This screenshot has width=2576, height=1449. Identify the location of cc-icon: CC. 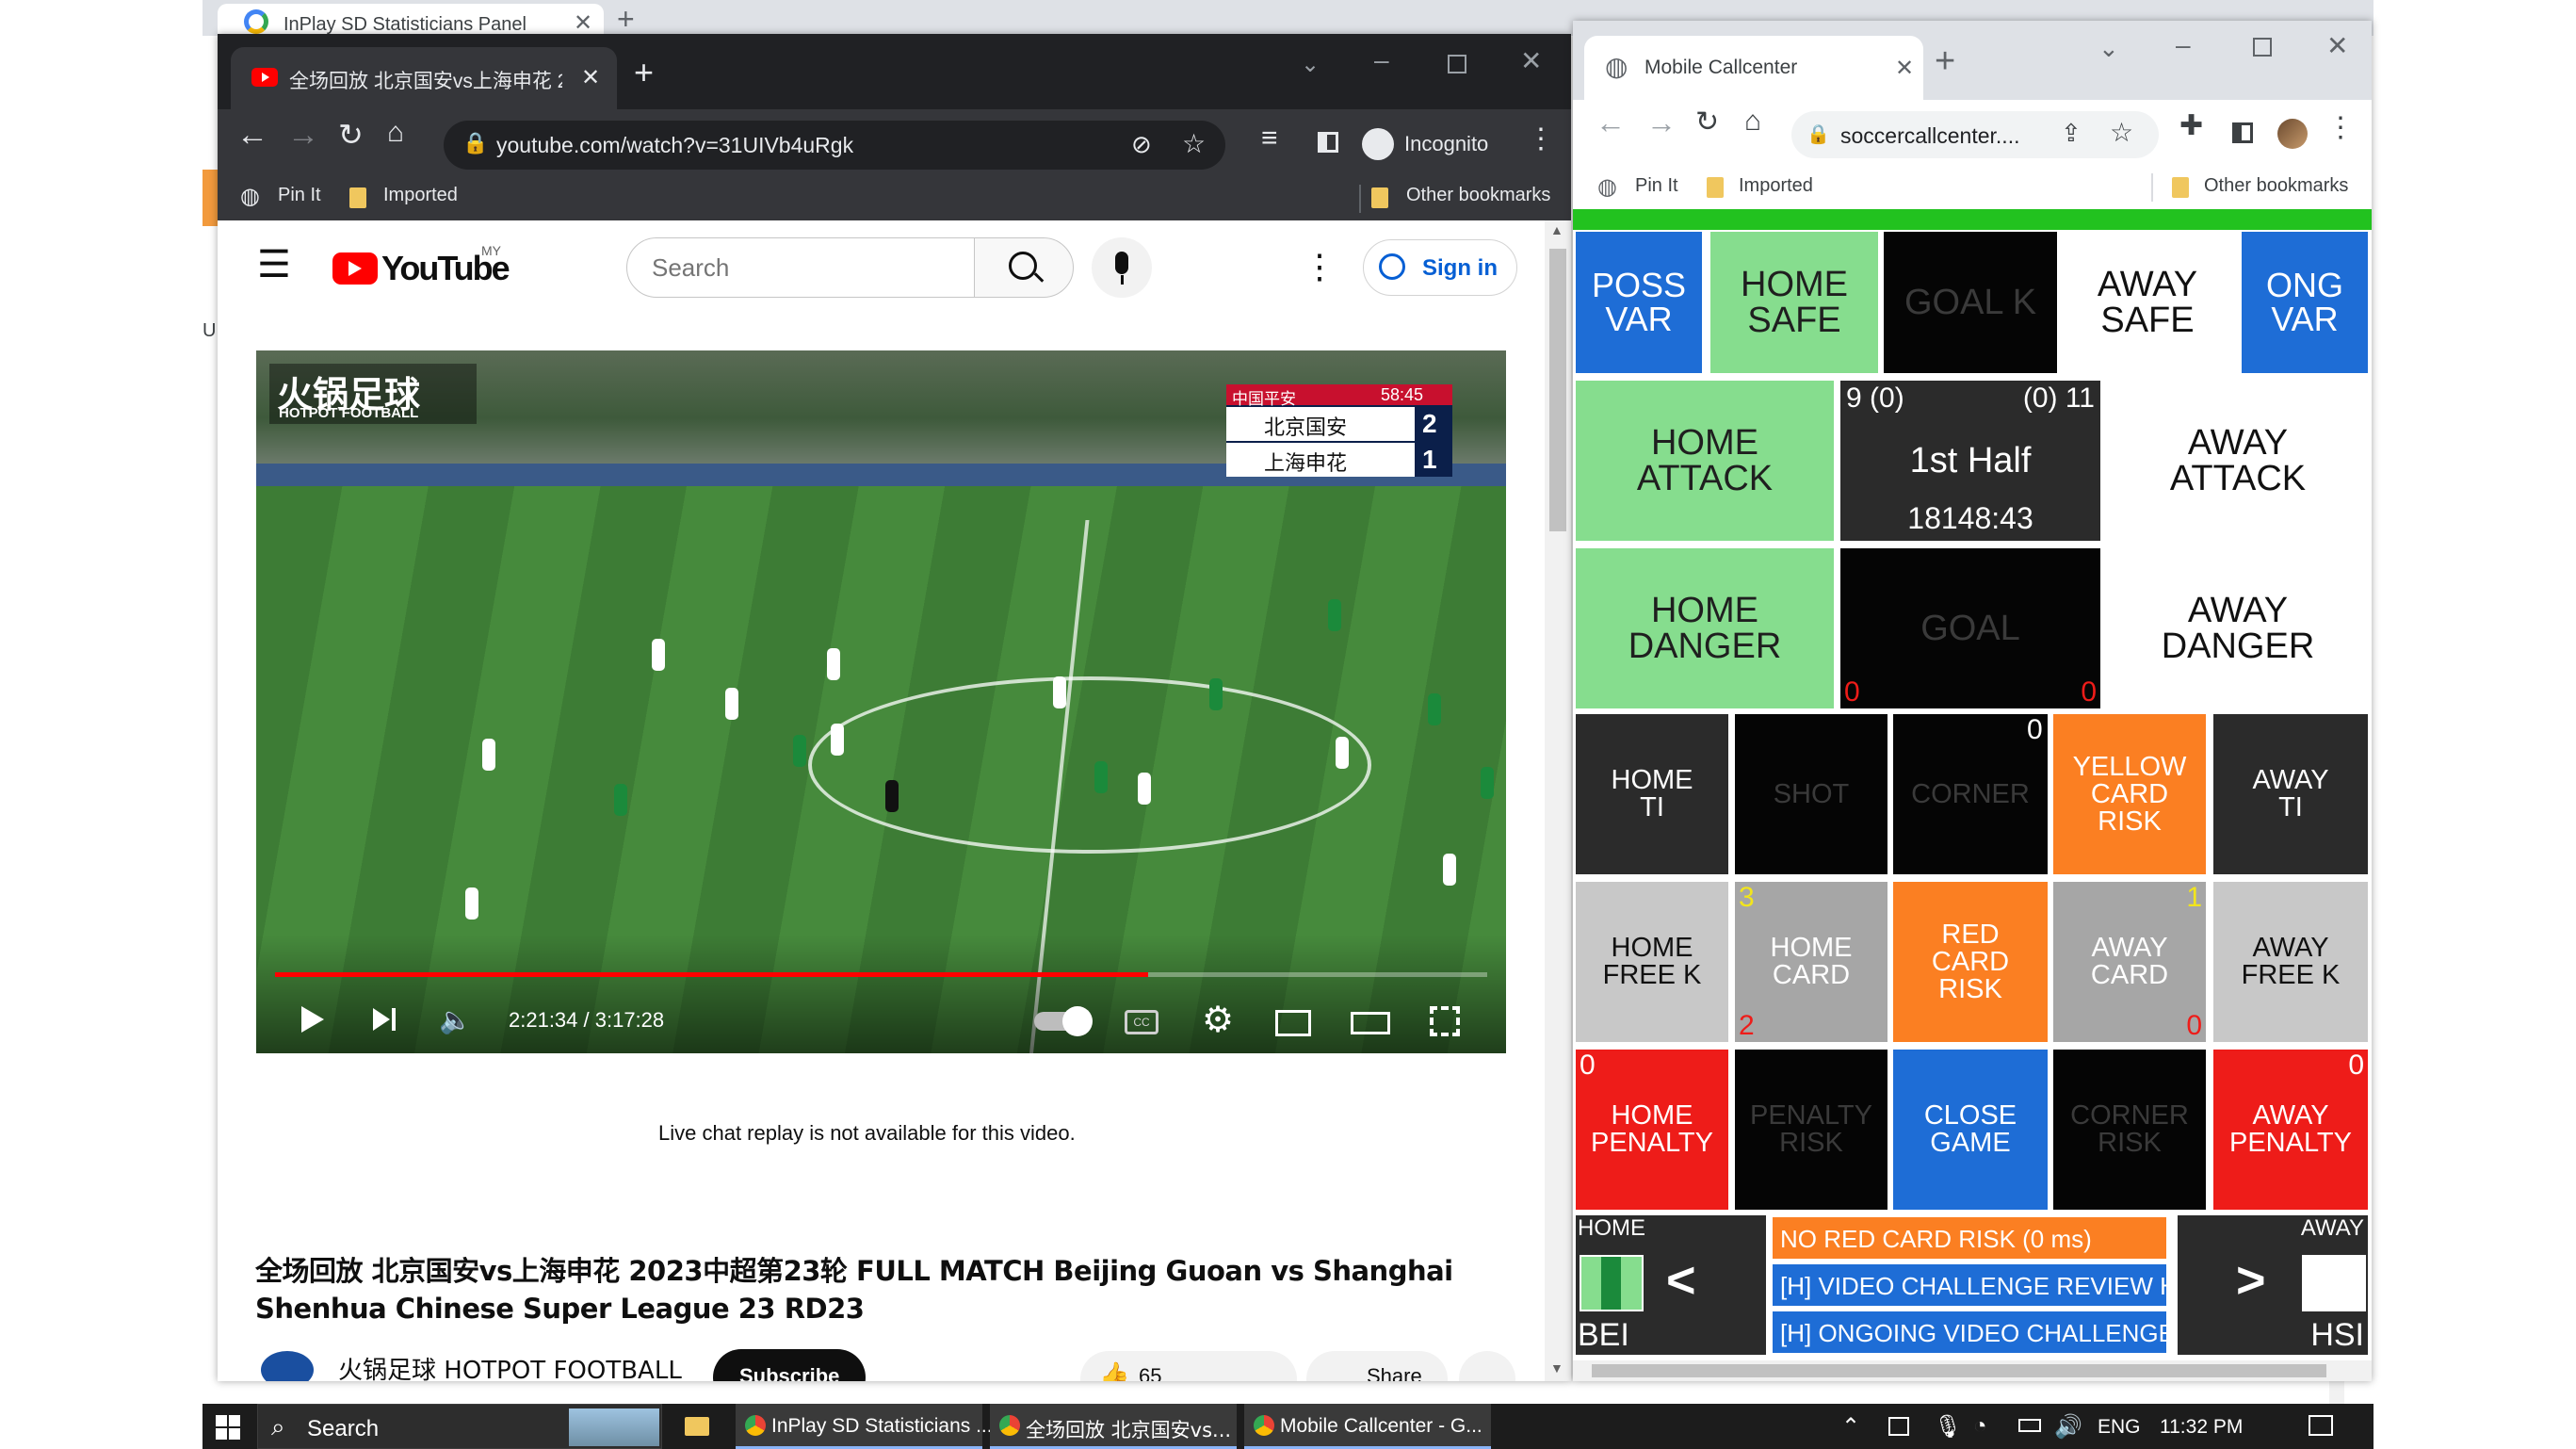
(1141, 1022).